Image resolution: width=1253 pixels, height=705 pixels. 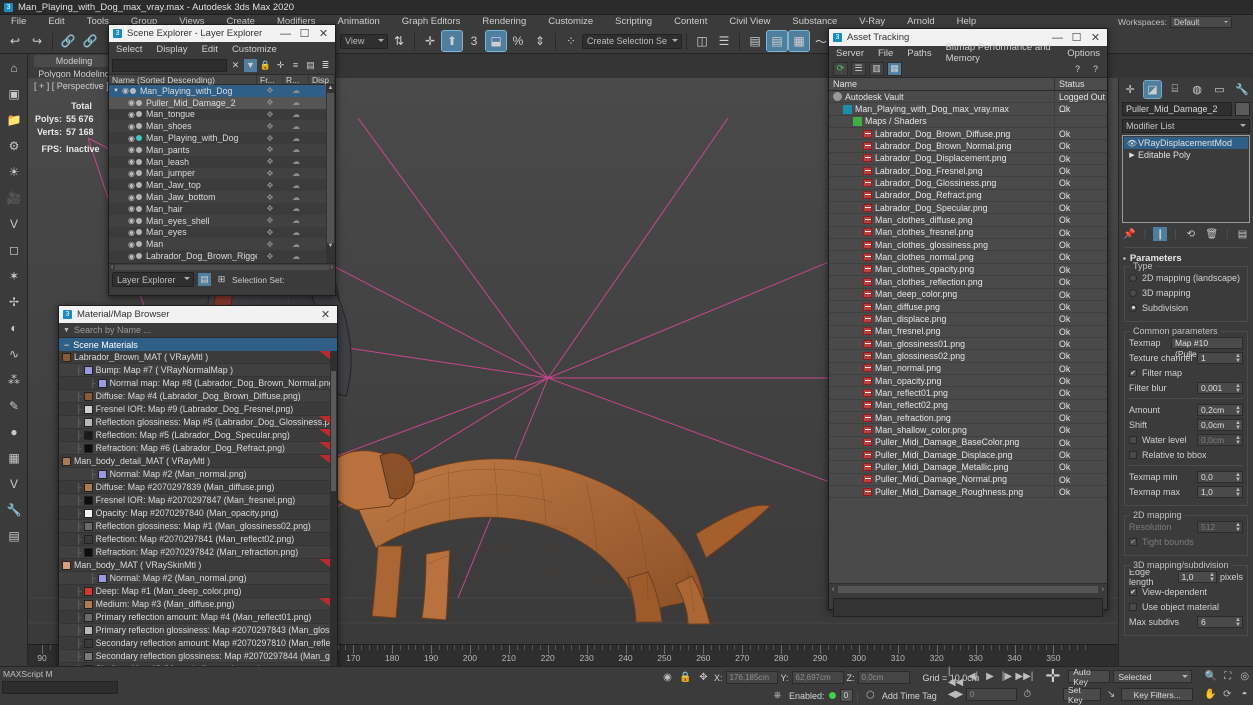 What do you see at coordinates (330, 89) in the screenshot?
I see `scroll-up-icon: ▲` at bounding box center [330, 89].